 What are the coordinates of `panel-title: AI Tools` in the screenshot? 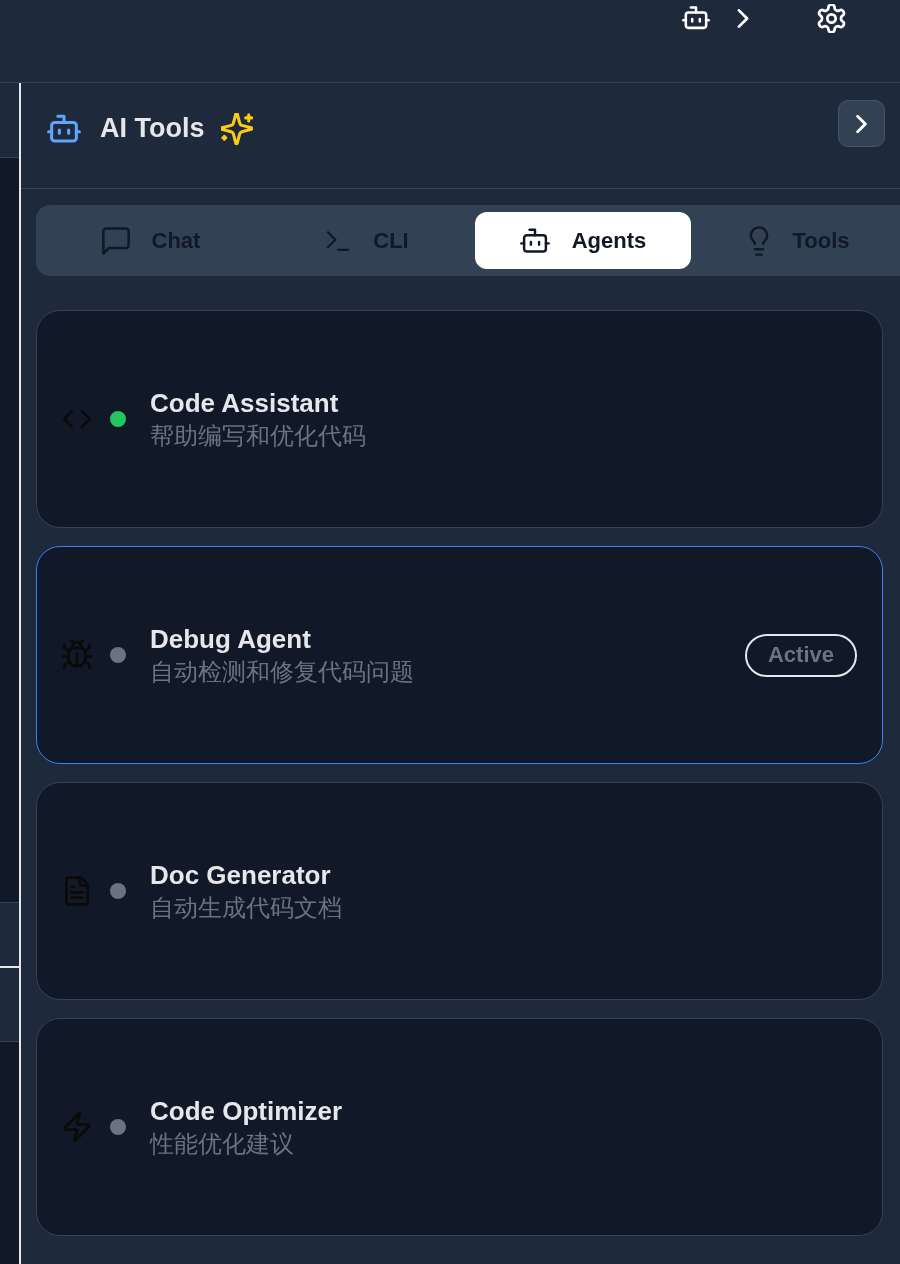 It's located at (152, 128).